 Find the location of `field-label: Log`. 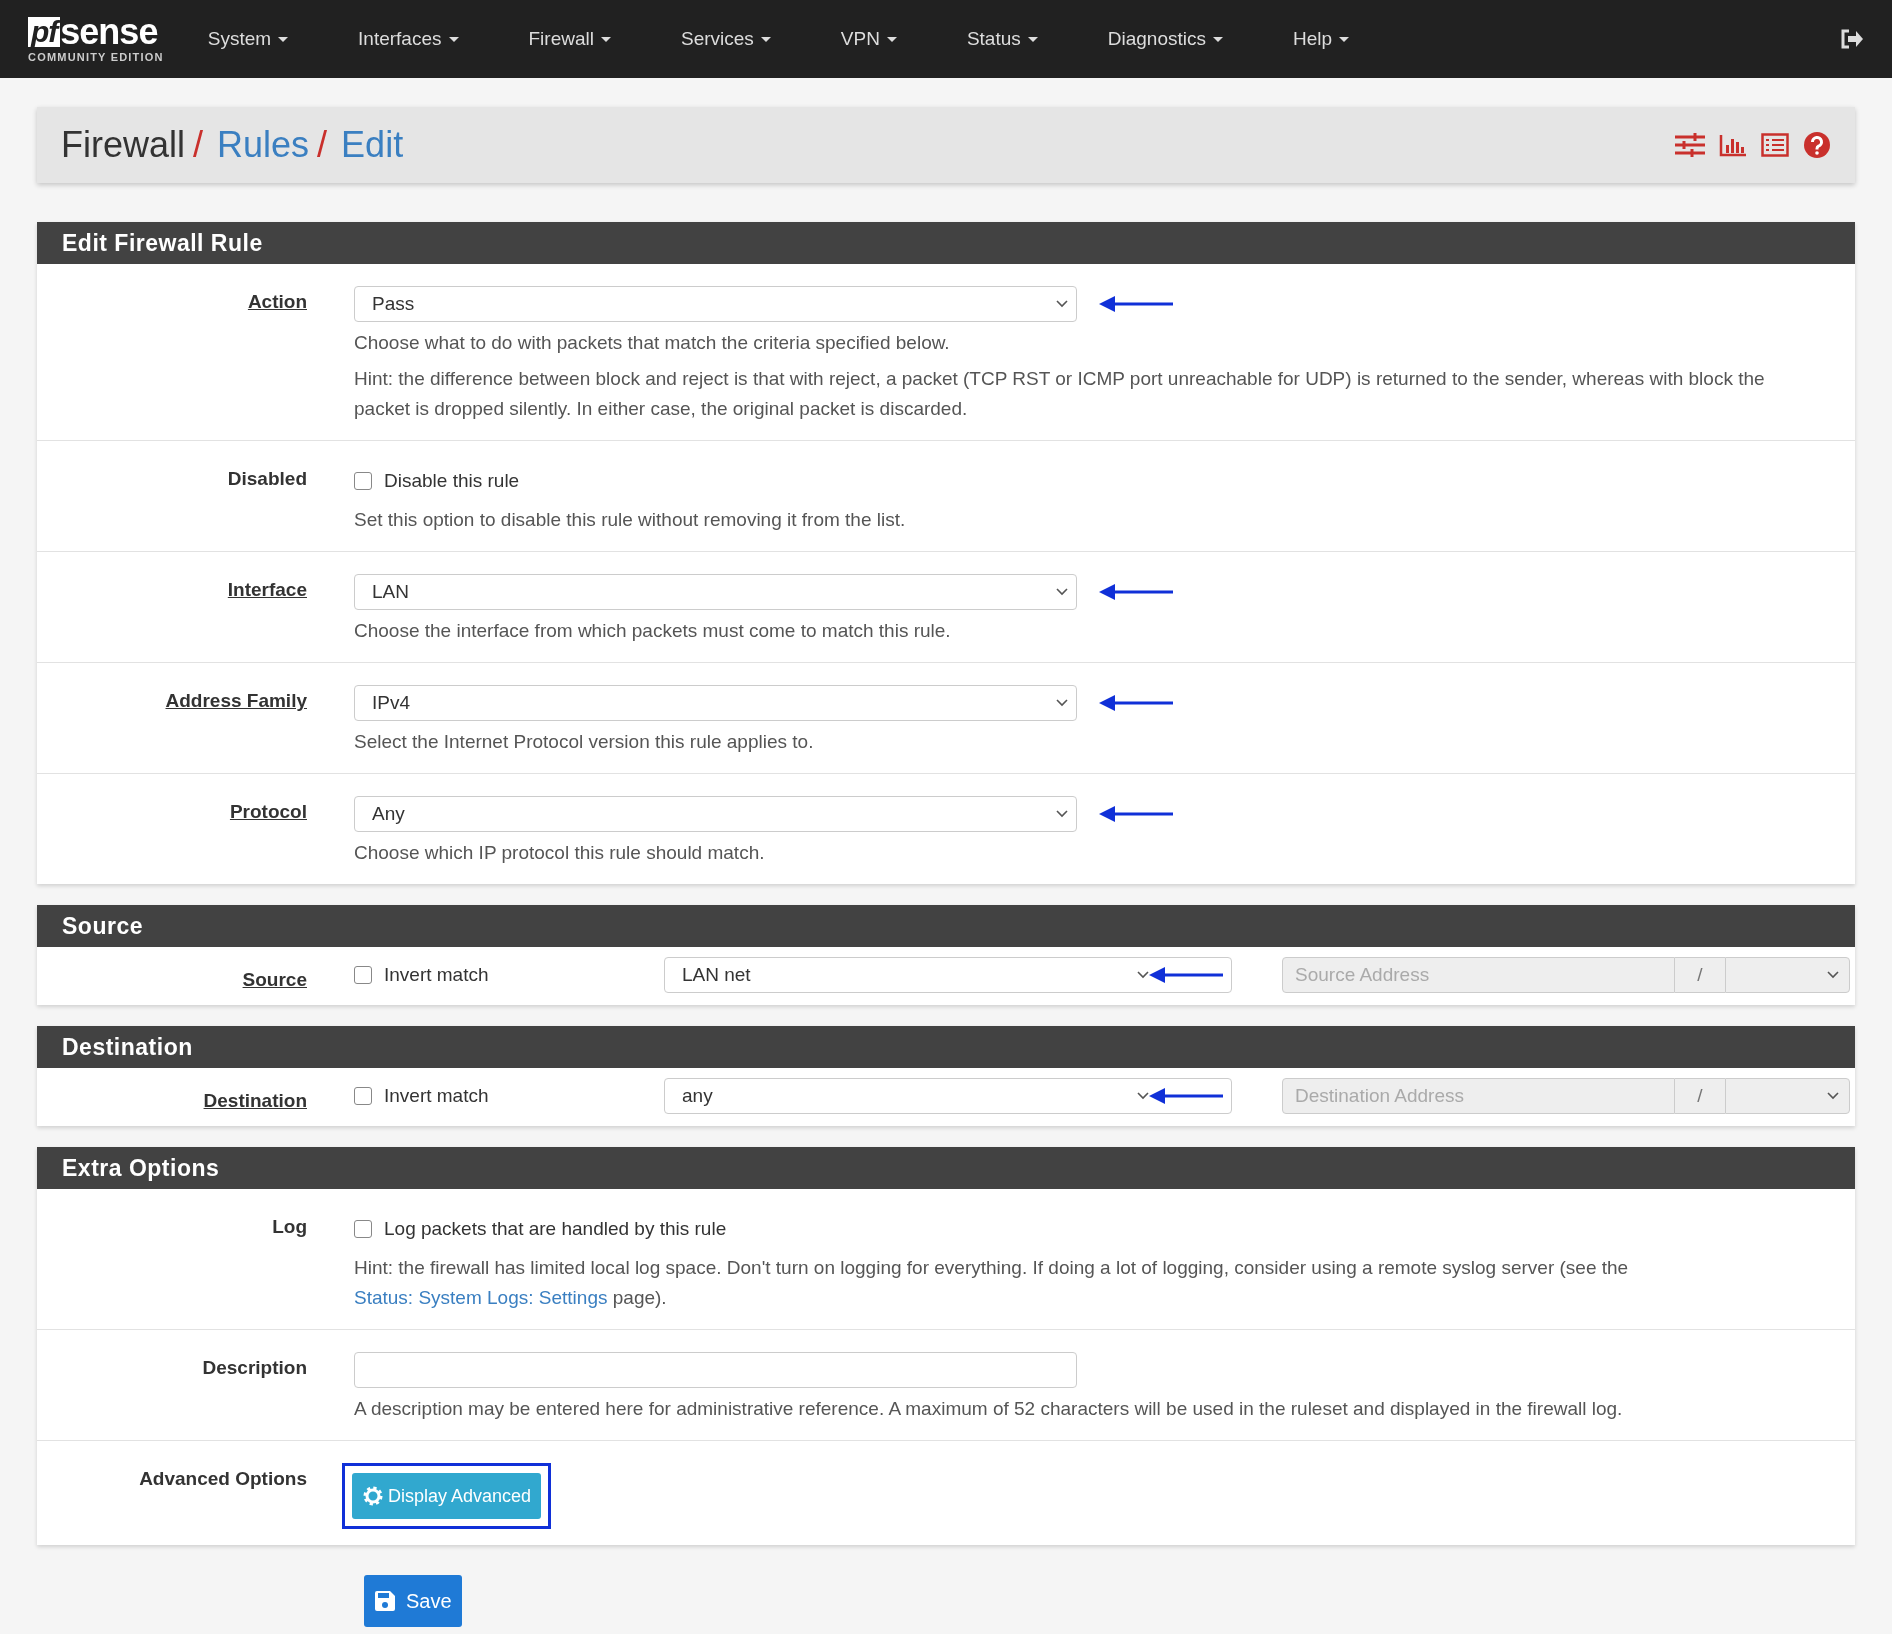

field-label: Log is located at coordinates (289, 1226).